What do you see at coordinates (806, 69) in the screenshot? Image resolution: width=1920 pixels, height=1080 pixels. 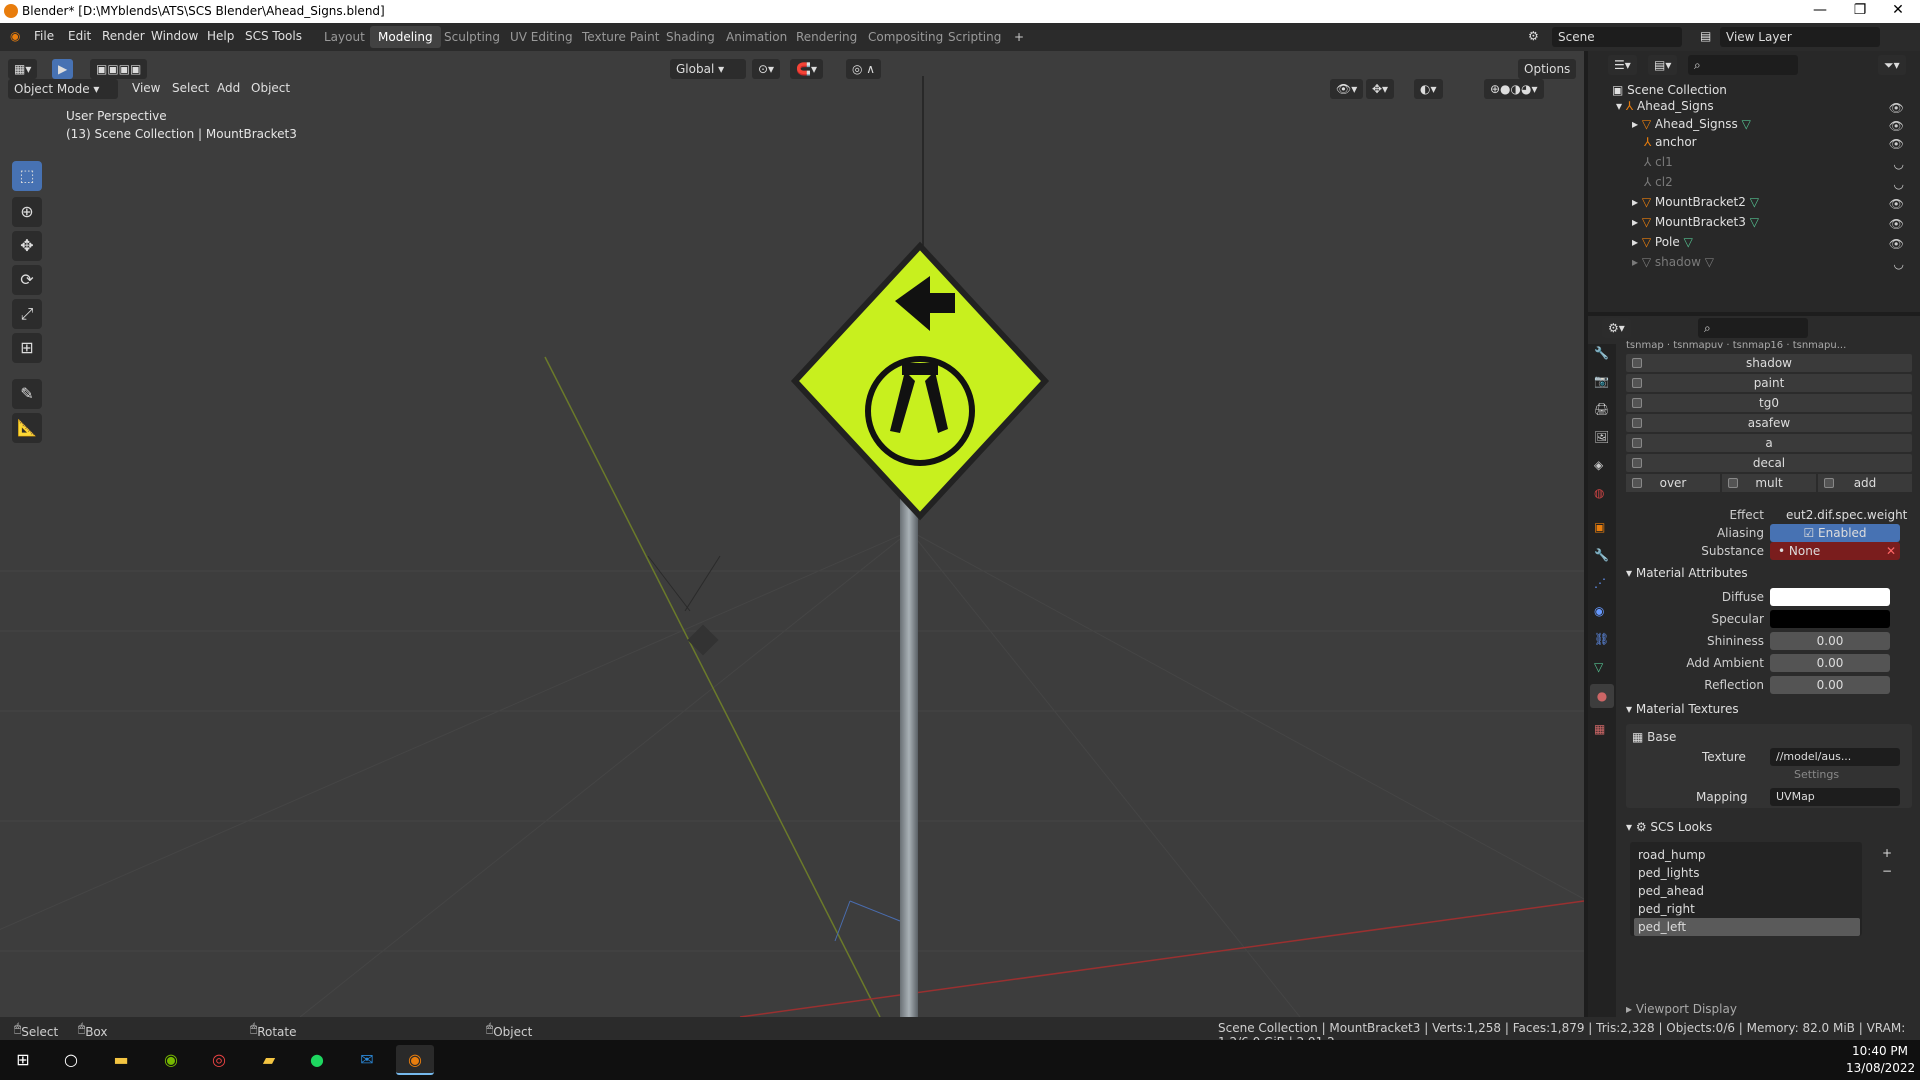 I see `snap-icon: 🧲▾` at bounding box center [806, 69].